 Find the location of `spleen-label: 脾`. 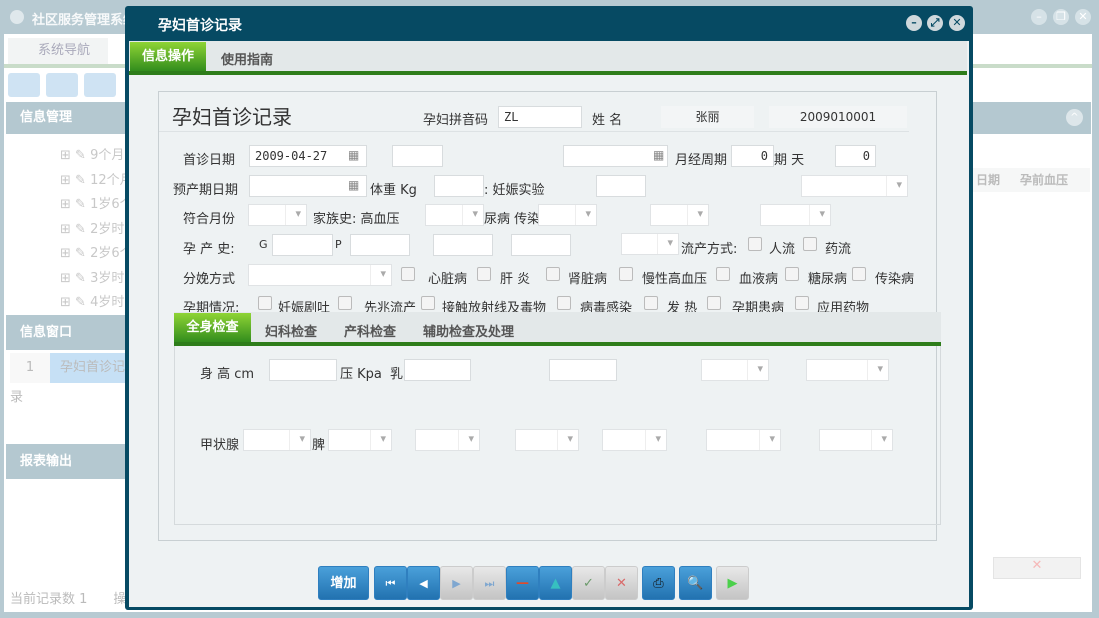

spleen-label: 脾 is located at coordinates (319, 445).